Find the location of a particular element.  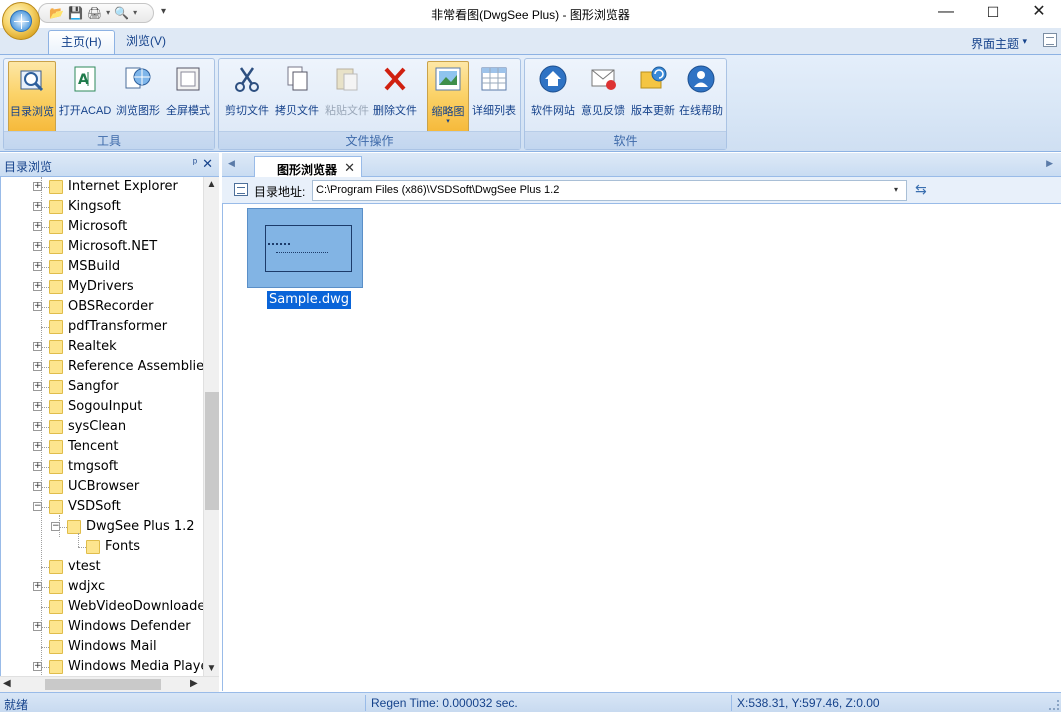

tab-browse: 浏览(V) is located at coordinates (146, 42).